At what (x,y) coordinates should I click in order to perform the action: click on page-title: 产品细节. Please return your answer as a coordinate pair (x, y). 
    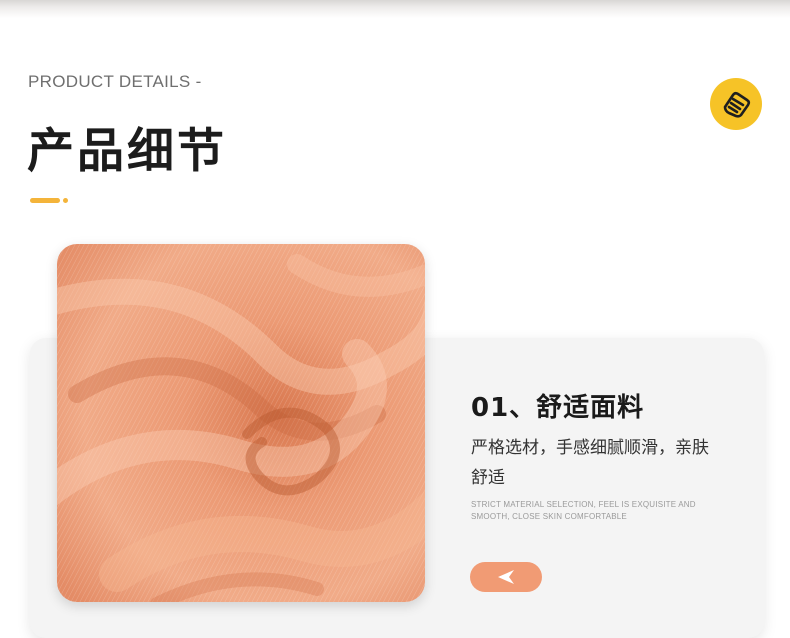
    Looking at the image, I should click on (127, 151).